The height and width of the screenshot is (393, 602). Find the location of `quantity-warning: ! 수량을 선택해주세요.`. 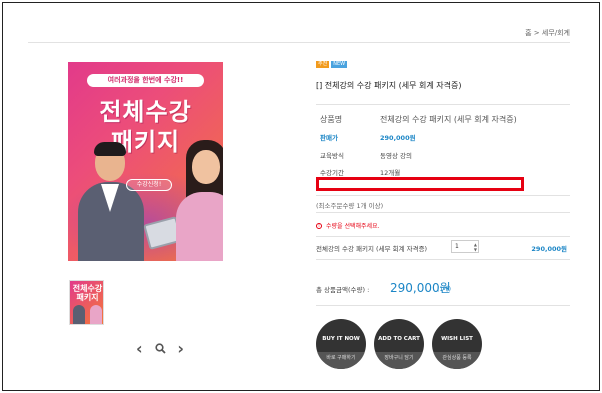

quantity-warning: ! 수량을 선택해주세요. is located at coordinates (348, 225).